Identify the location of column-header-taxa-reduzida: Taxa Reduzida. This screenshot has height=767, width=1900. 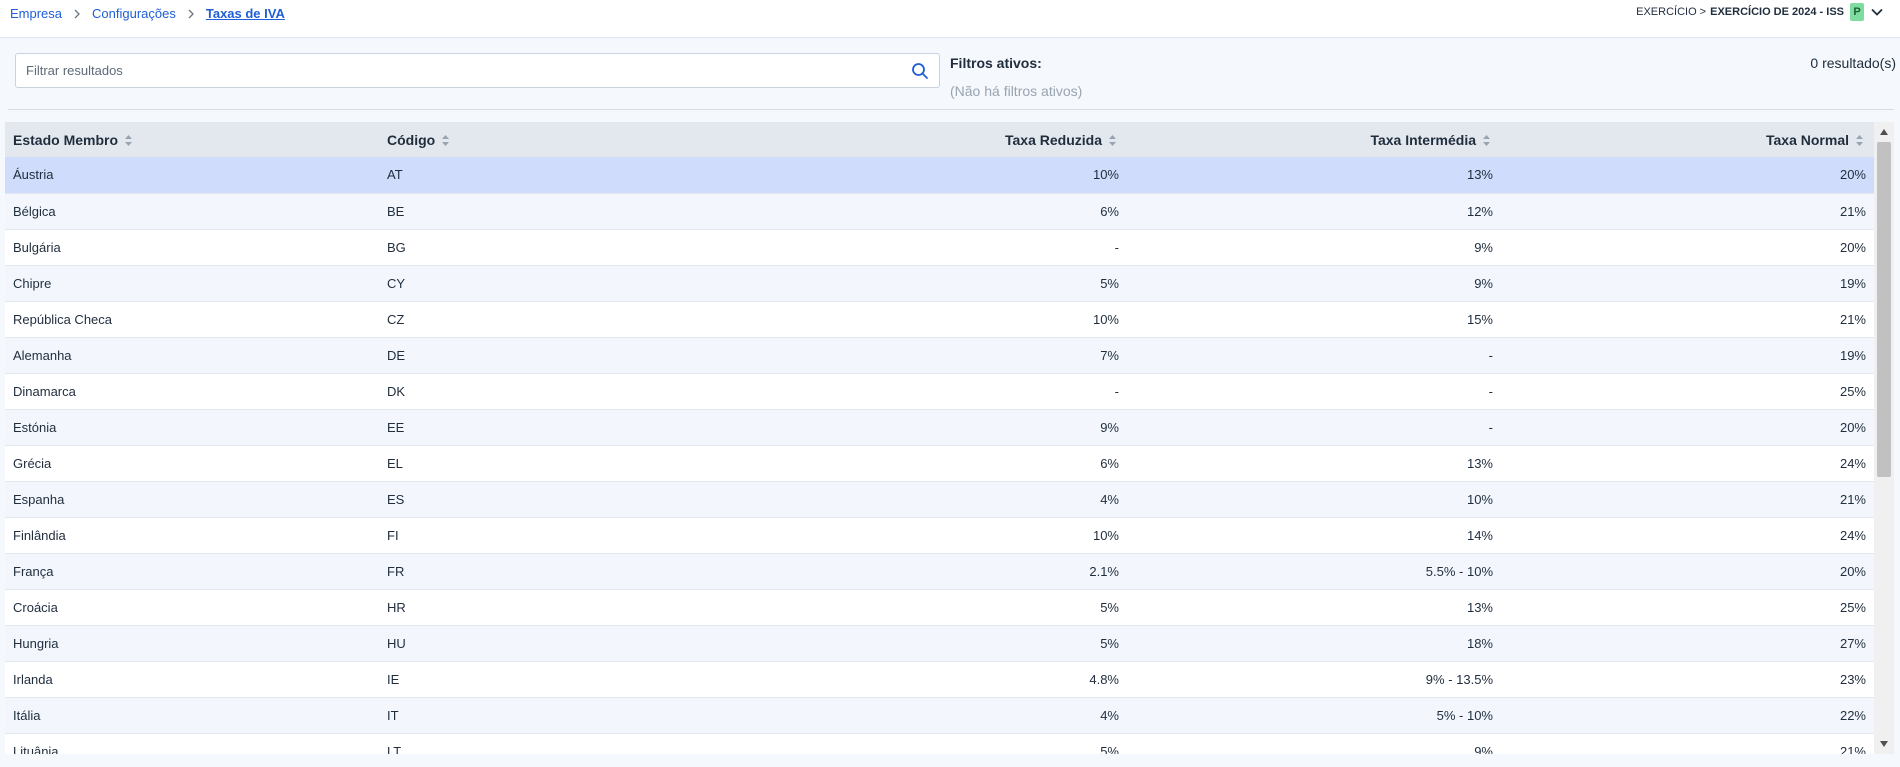
(940, 139).